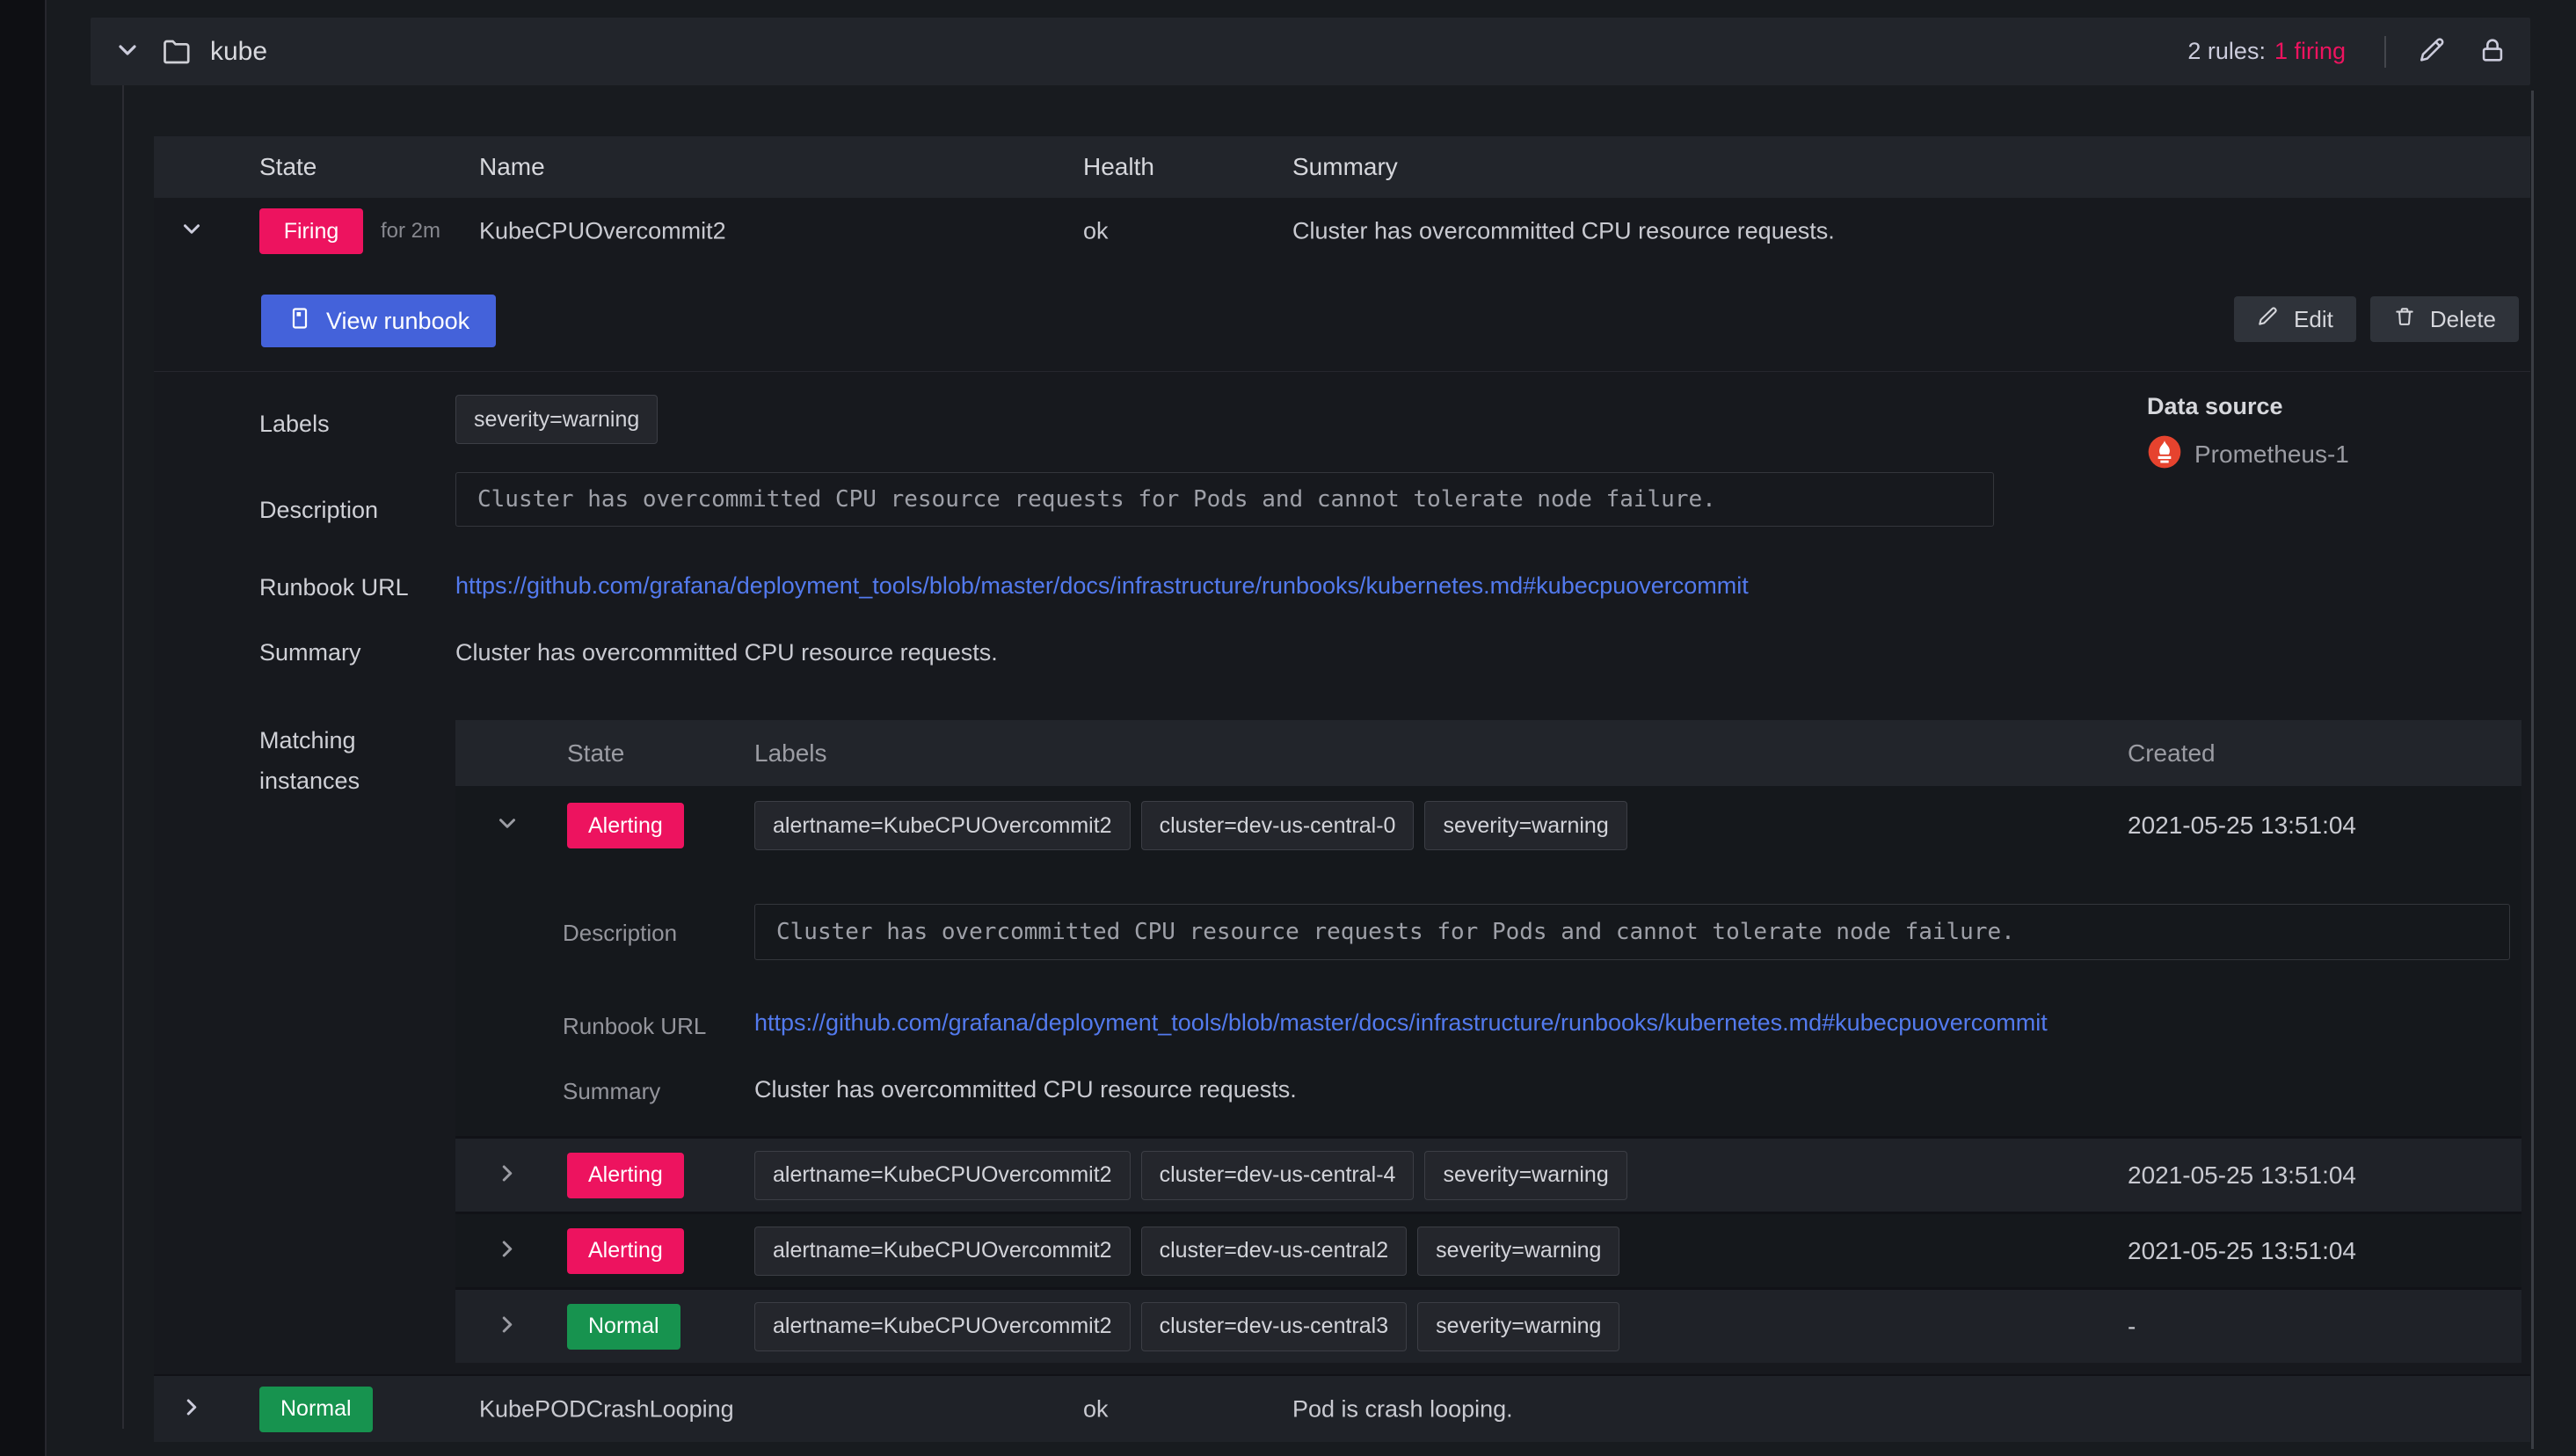 The height and width of the screenshot is (1456, 2576). I want to click on pencil-icon, so click(2268, 319).